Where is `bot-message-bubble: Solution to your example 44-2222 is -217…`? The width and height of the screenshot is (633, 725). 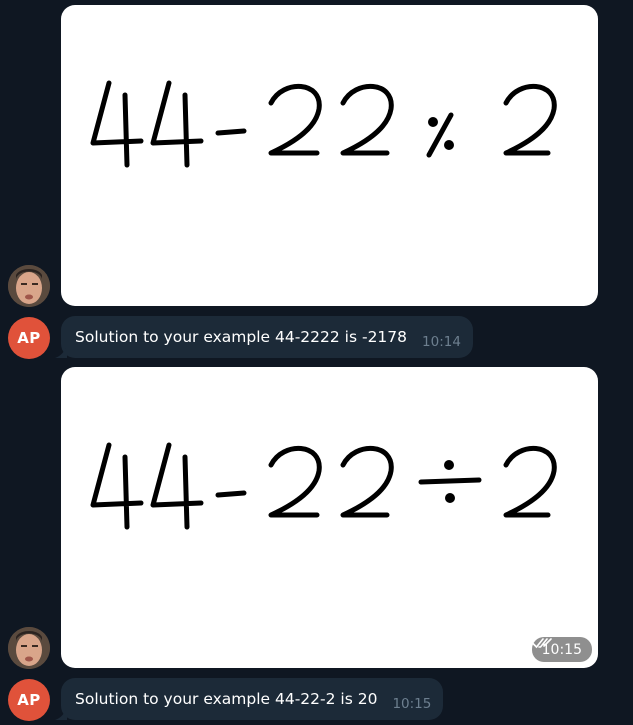
bot-message-bubble: Solution to your example 44-2222 is -217… is located at coordinates (264, 337).